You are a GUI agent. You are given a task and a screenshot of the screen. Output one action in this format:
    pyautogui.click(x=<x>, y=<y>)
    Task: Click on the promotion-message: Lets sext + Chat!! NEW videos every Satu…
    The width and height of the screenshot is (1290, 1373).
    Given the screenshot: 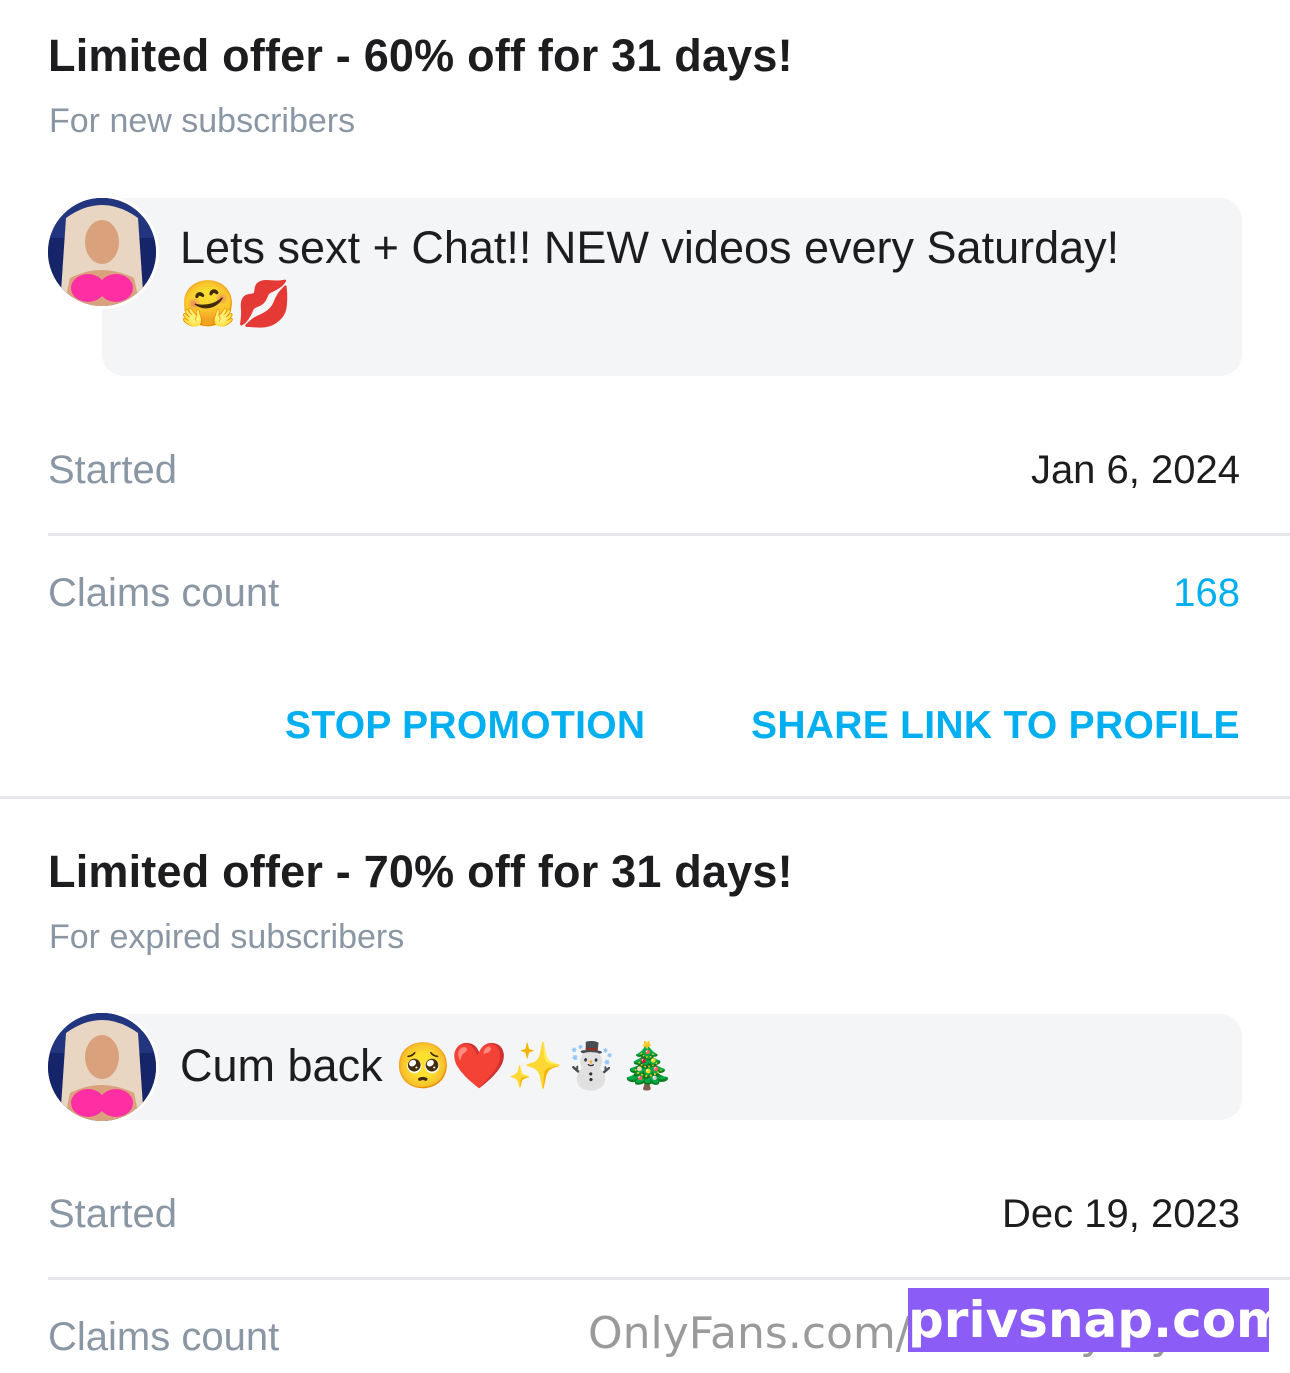 What is the action you would take?
    pyautogui.click(x=681, y=276)
    